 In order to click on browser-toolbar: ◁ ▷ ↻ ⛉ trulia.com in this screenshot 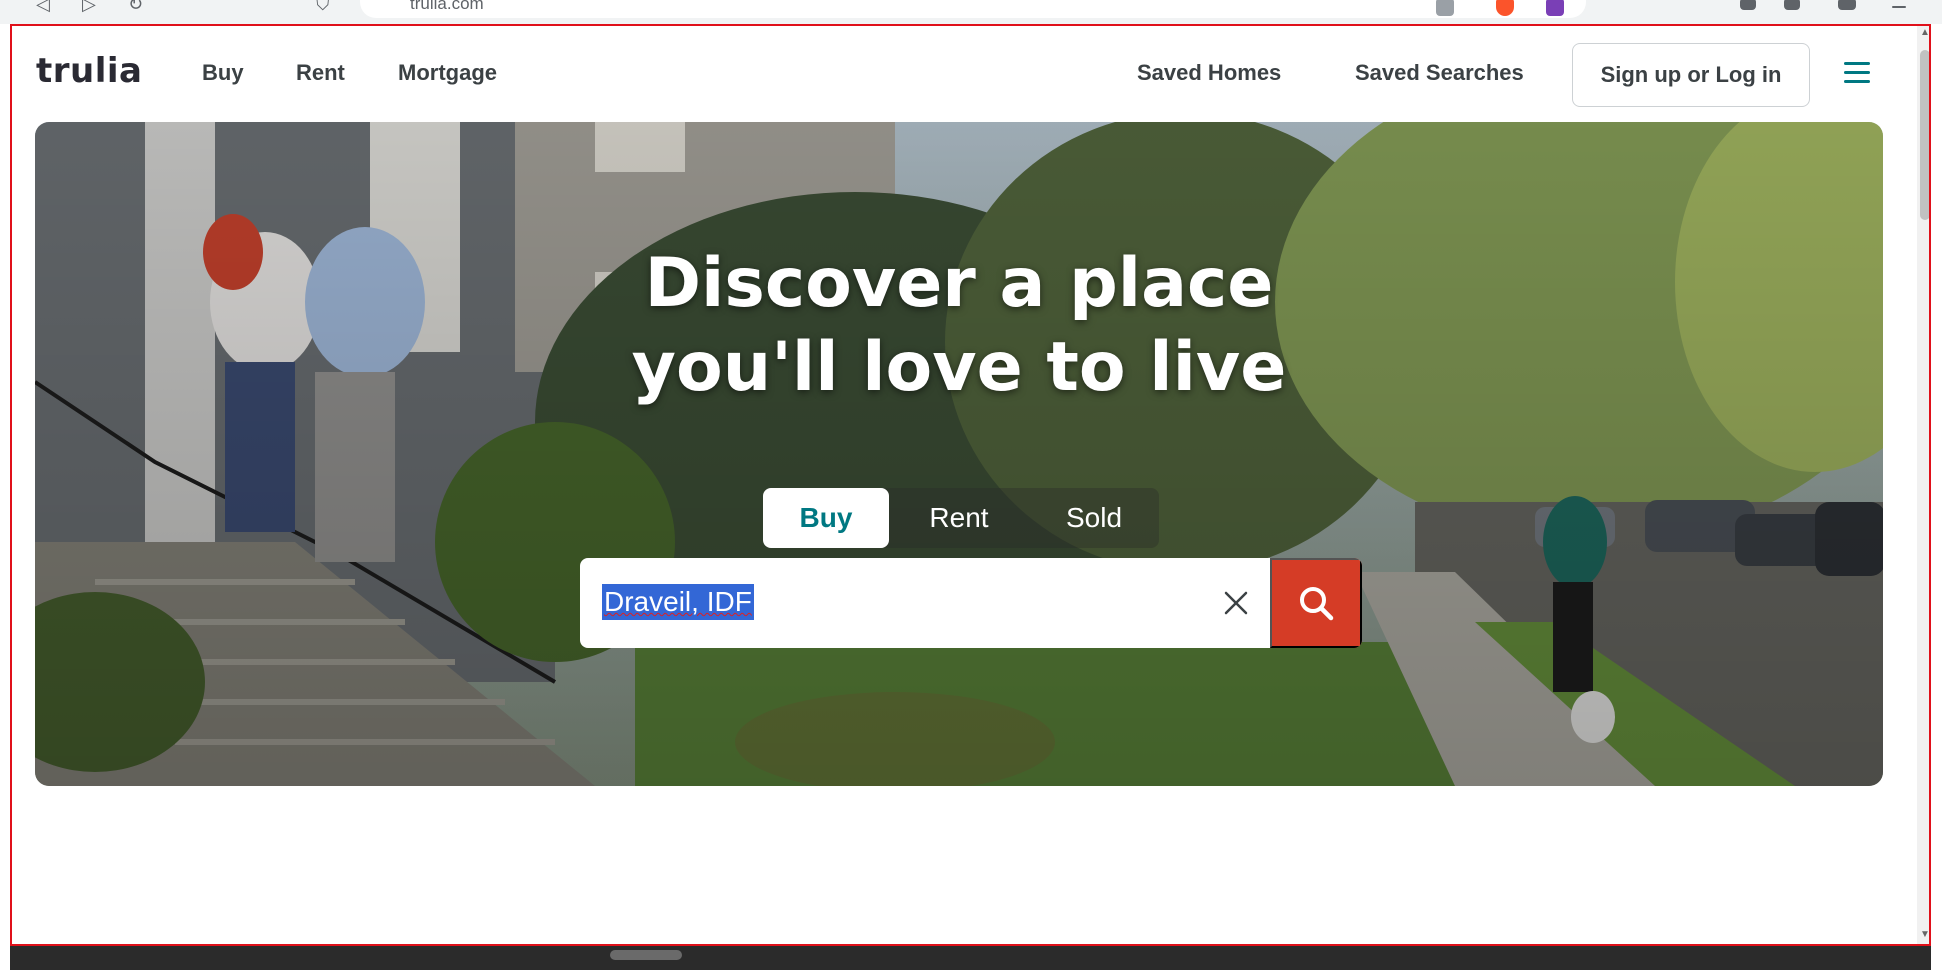, I will do `click(971, 12)`.